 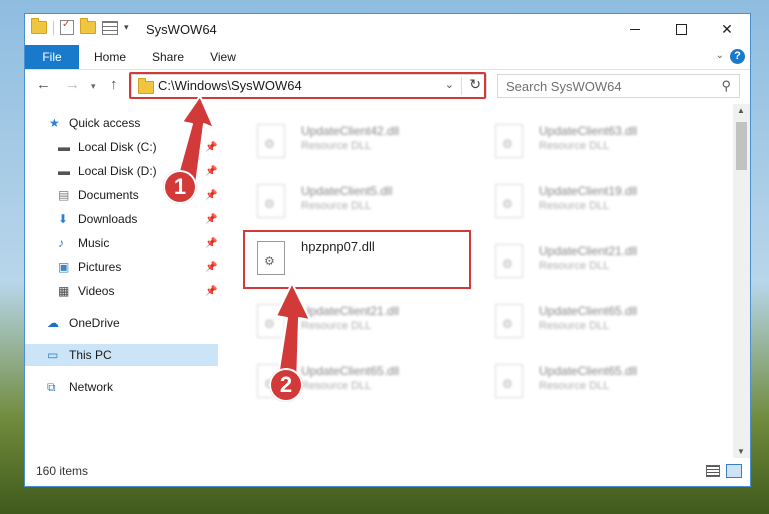 What do you see at coordinates (358, 142) in the screenshot?
I see `list-item: UpdateClient42.dll Resource DLL` at bounding box center [358, 142].